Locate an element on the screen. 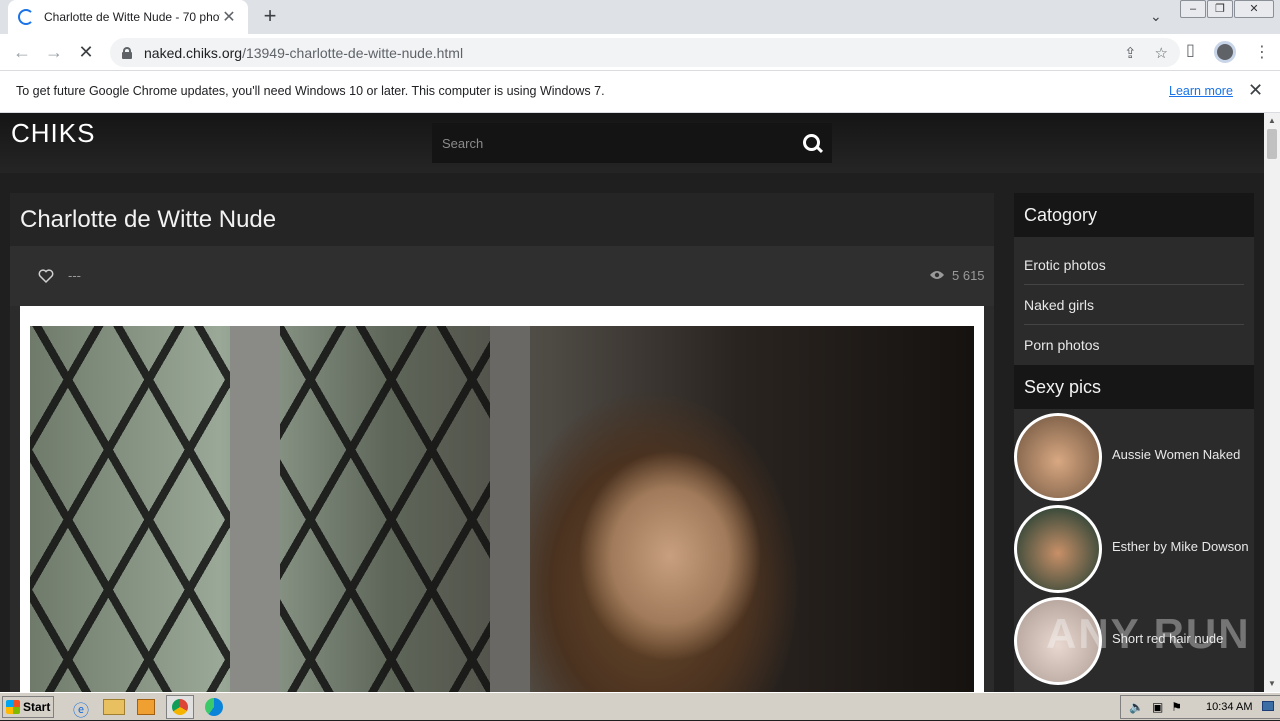 The image size is (1280, 721). stop-loading-icon: ✕ is located at coordinates (86, 53).